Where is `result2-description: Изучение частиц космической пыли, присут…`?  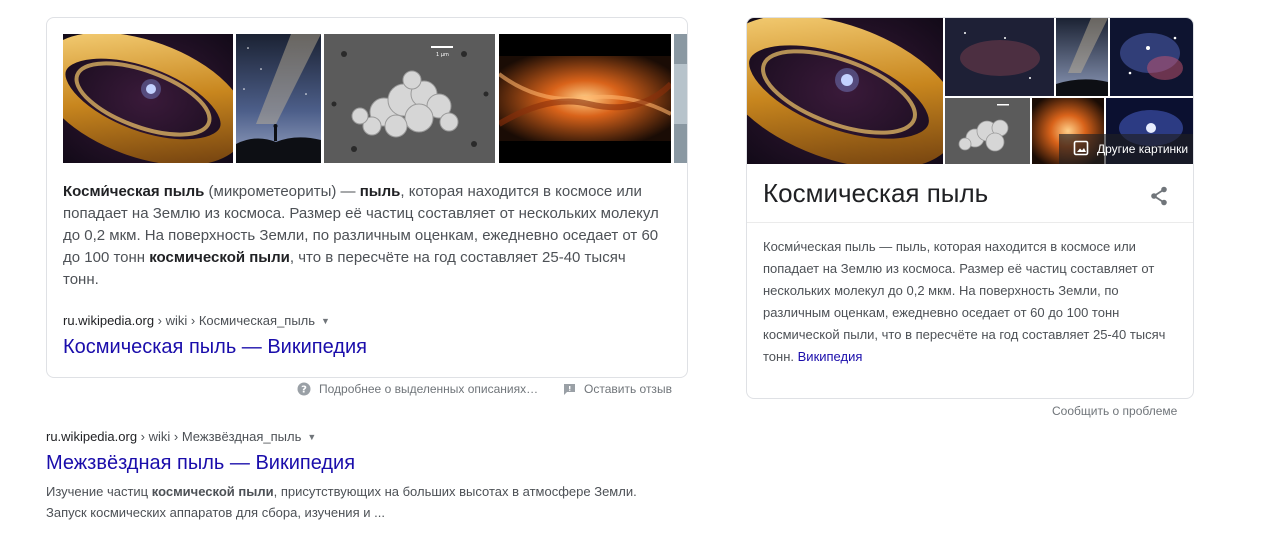
result2-description: Изучение частиц космической пыли, присут… is located at coordinates (341, 502).